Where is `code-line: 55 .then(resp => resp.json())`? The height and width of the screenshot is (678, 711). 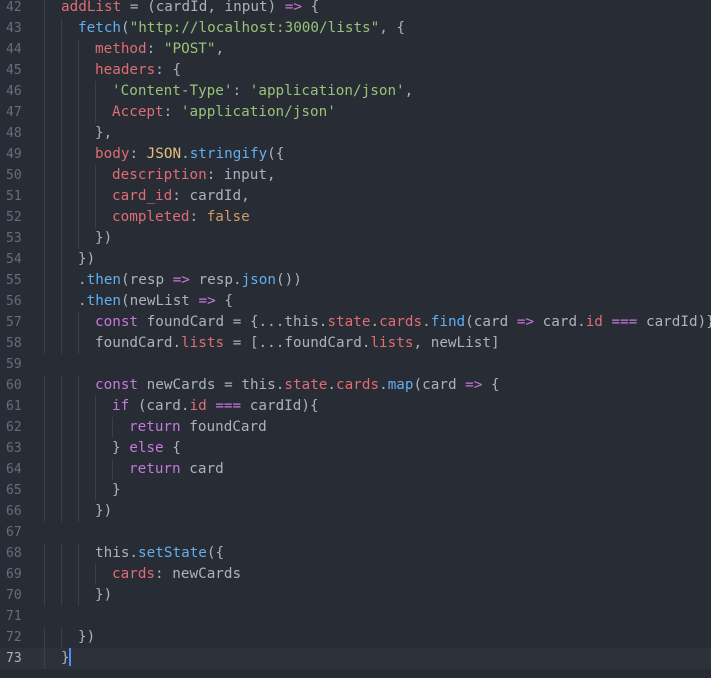 code-line: 55 .then(resp => resp.json()) is located at coordinates (355, 280).